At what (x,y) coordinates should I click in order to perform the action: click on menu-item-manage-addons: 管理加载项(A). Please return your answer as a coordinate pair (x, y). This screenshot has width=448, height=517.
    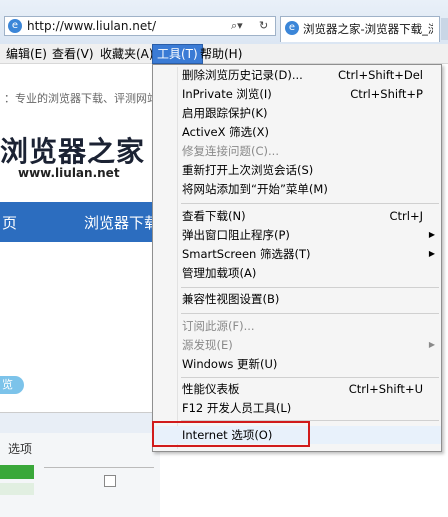
    Looking at the image, I should click on (297, 273).